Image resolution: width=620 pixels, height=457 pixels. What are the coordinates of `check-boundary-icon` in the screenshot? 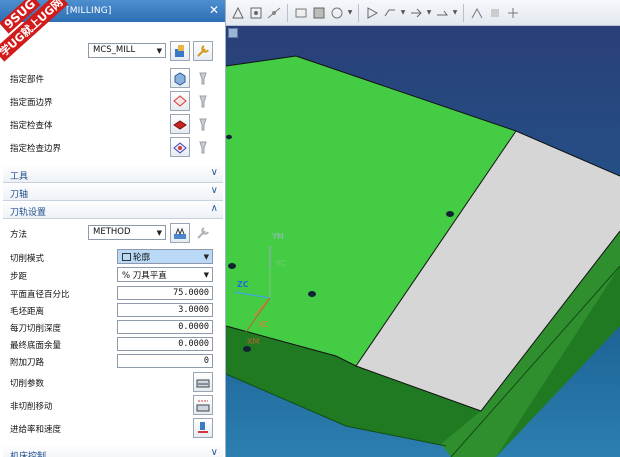 It's located at (180, 148).